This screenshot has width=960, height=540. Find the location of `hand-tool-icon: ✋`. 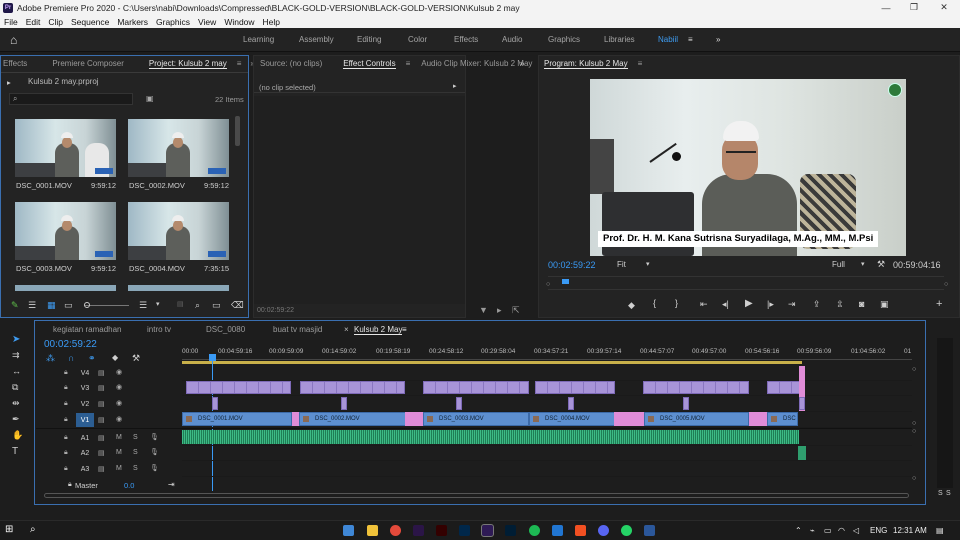

hand-tool-icon: ✋ is located at coordinates (17, 435).